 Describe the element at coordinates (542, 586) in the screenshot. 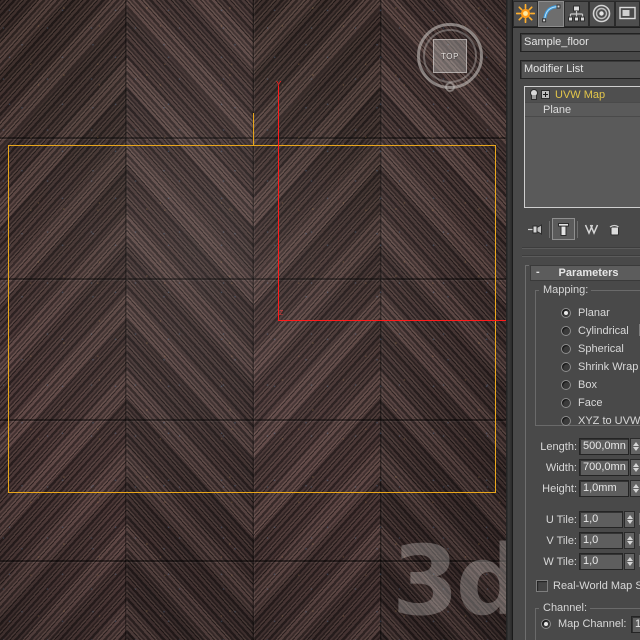

I see `real-world-map-size-checkbox` at that location.